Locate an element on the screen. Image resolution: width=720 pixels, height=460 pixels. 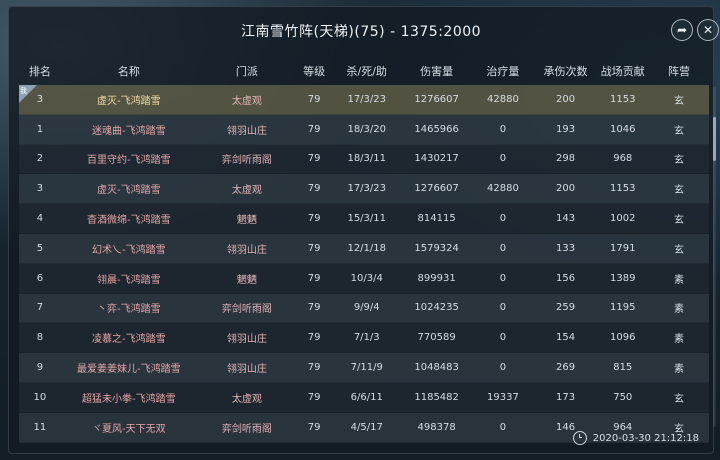
cell-rank: 8 is located at coordinates (40, 338).